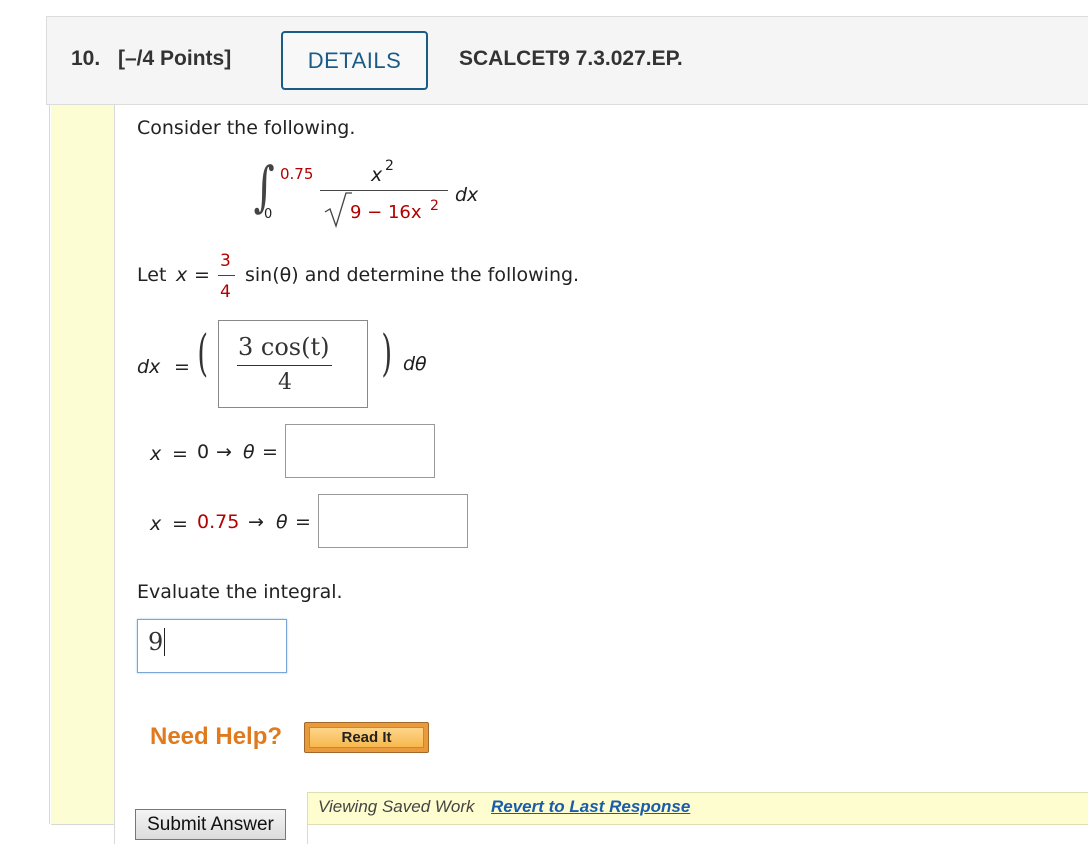  Describe the element at coordinates (386, 212) in the screenshot. I see `integrand-denominator: 9 − 16x` at that location.